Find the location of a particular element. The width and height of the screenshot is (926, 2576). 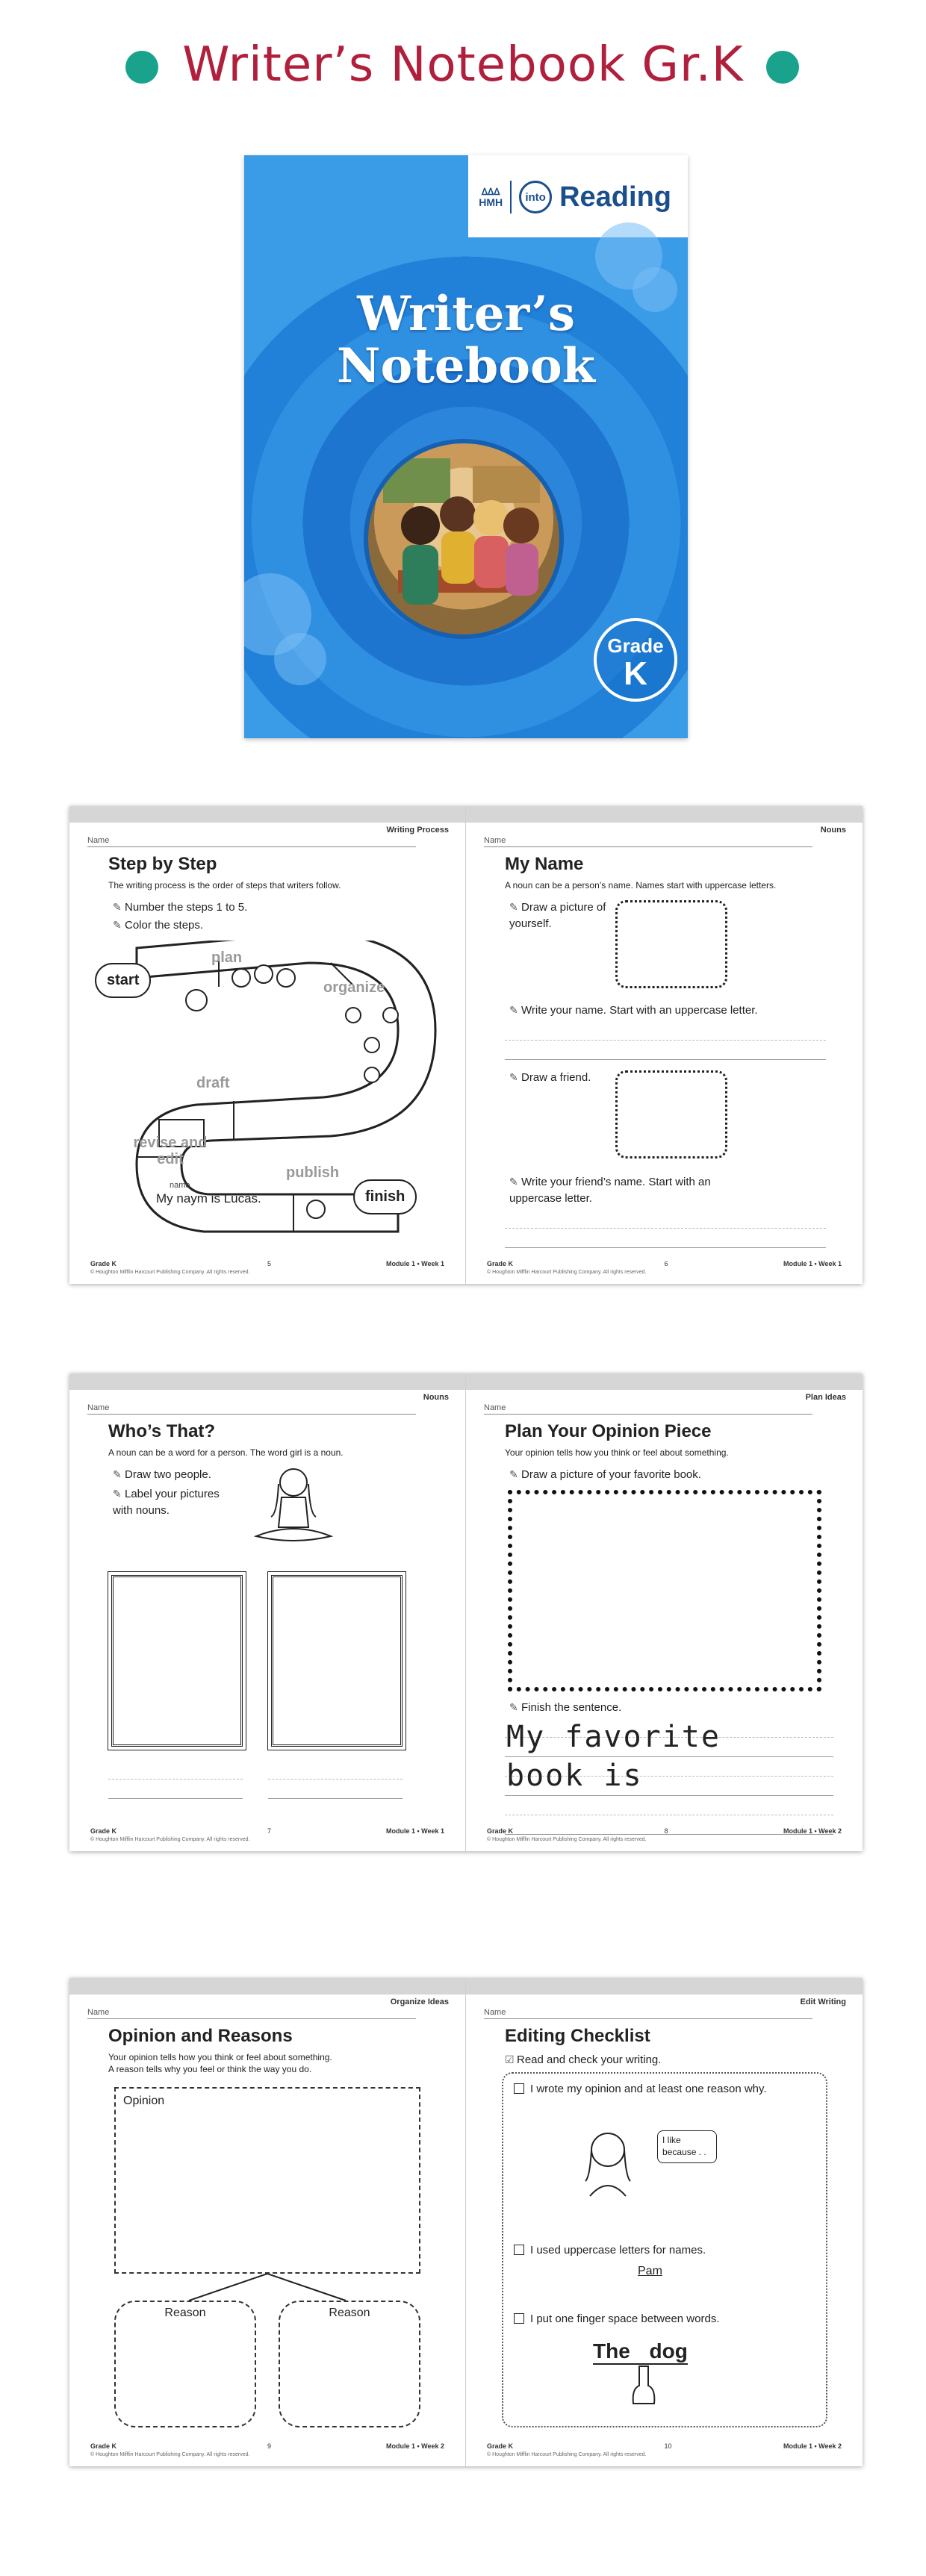

page-title: Plan Your Opinion Piece is located at coordinates (608, 1431).